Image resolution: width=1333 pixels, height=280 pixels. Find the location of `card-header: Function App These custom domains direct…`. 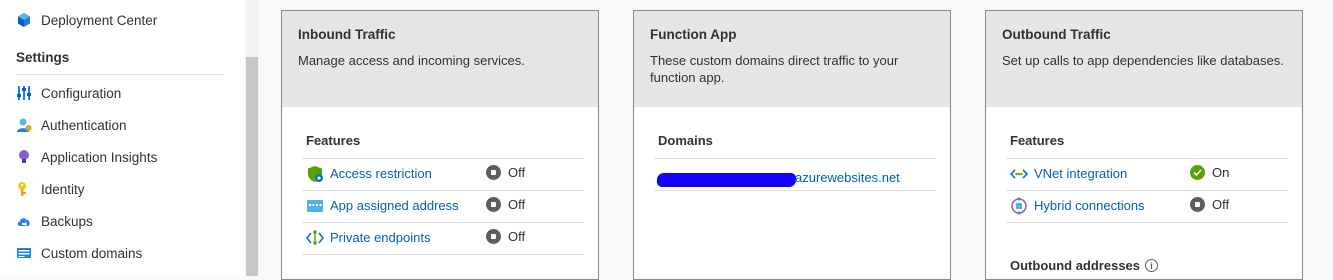

card-header: Function App These custom domains direct… is located at coordinates (792, 59).